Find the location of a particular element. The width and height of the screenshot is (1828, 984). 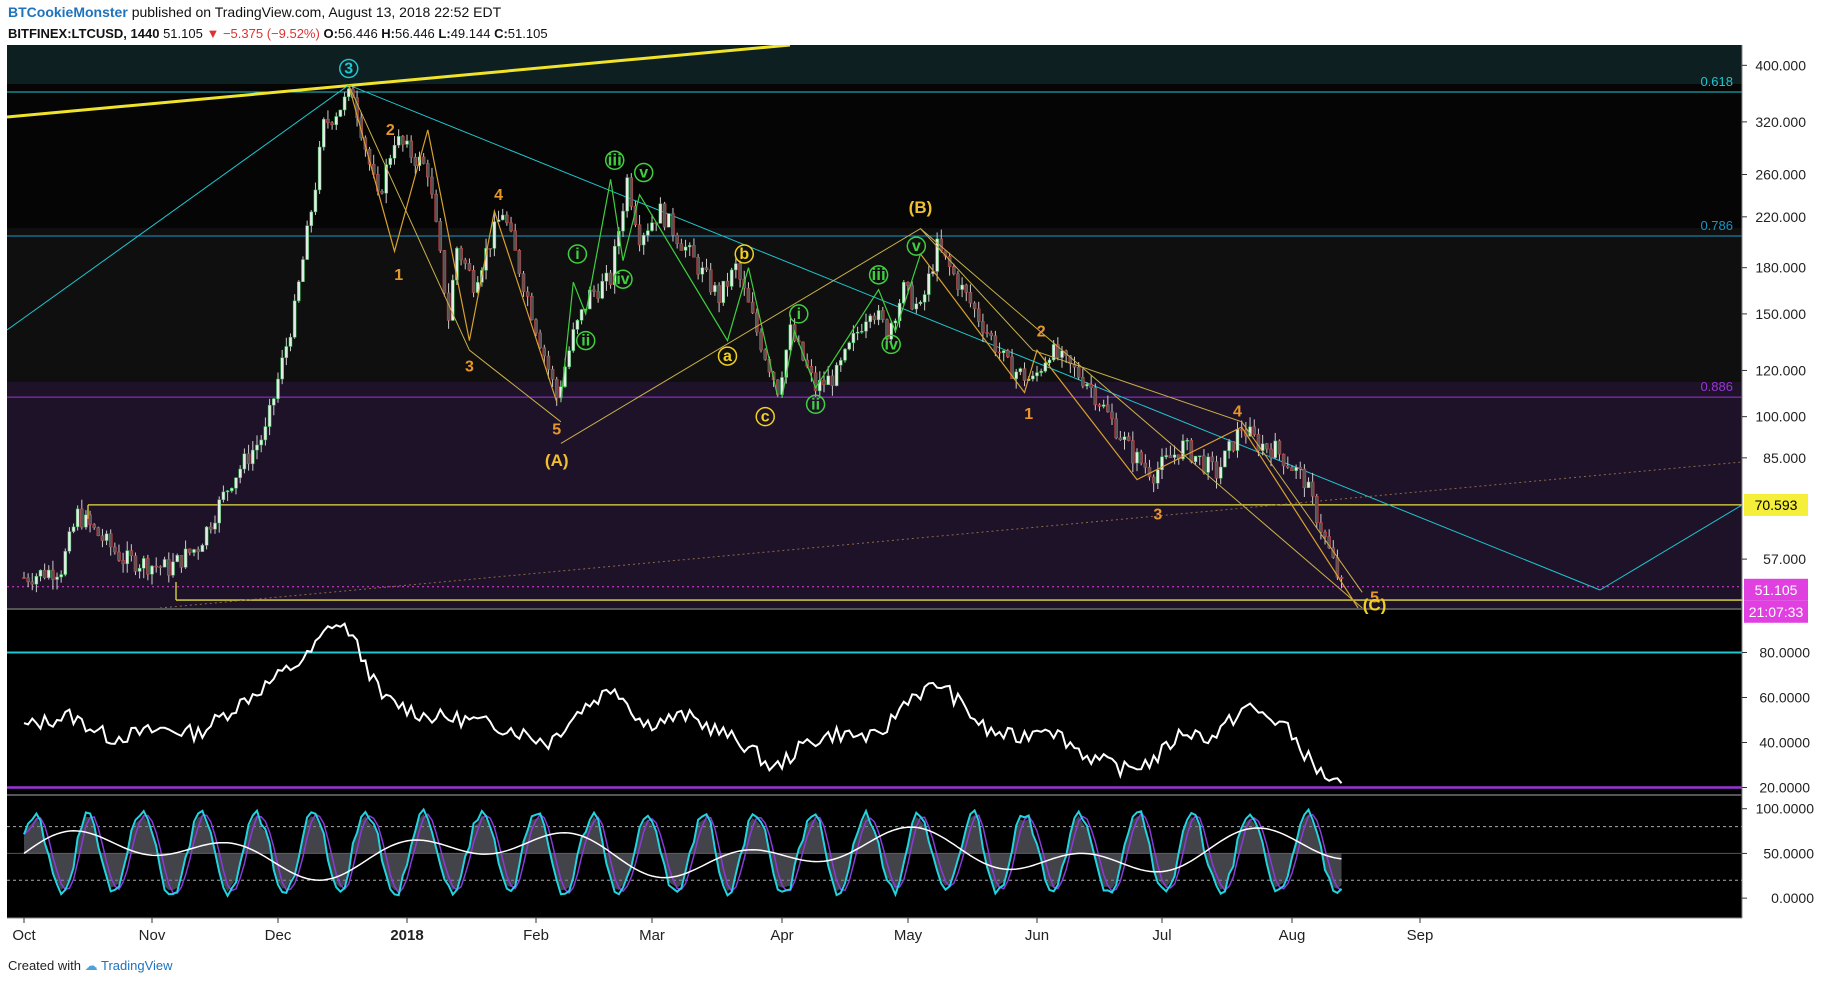

wave-label: iii is located at coordinates (615, 159).